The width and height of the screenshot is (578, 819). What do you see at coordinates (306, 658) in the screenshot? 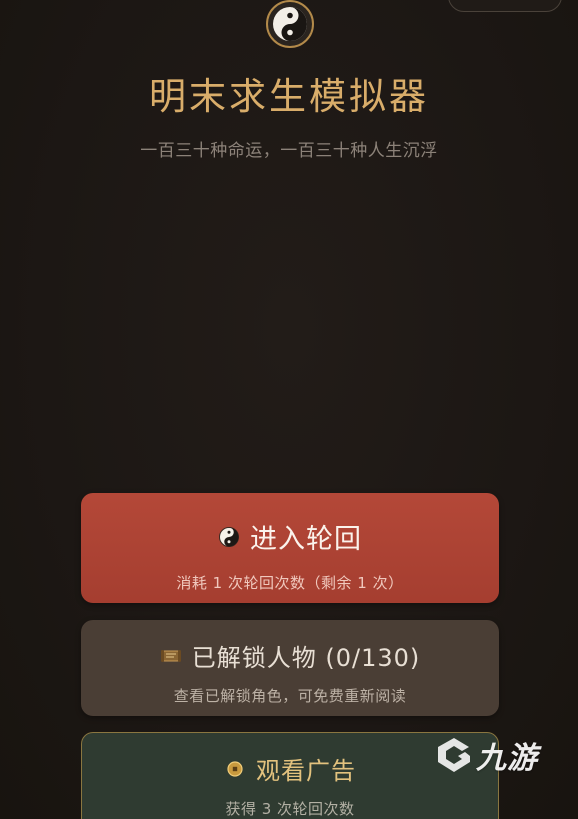
I see `unlocked-button-label: 已解锁人物 (0/130)` at bounding box center [306, 658].